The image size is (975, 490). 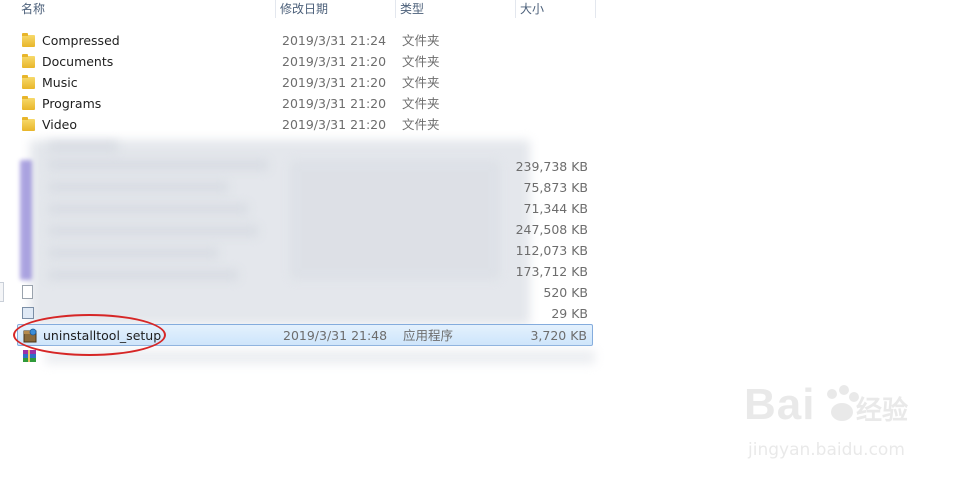 What do you see at coordinates (72, 103) in the screenshot?
I see `file-name: Programs` at bounding box center [72, 103].